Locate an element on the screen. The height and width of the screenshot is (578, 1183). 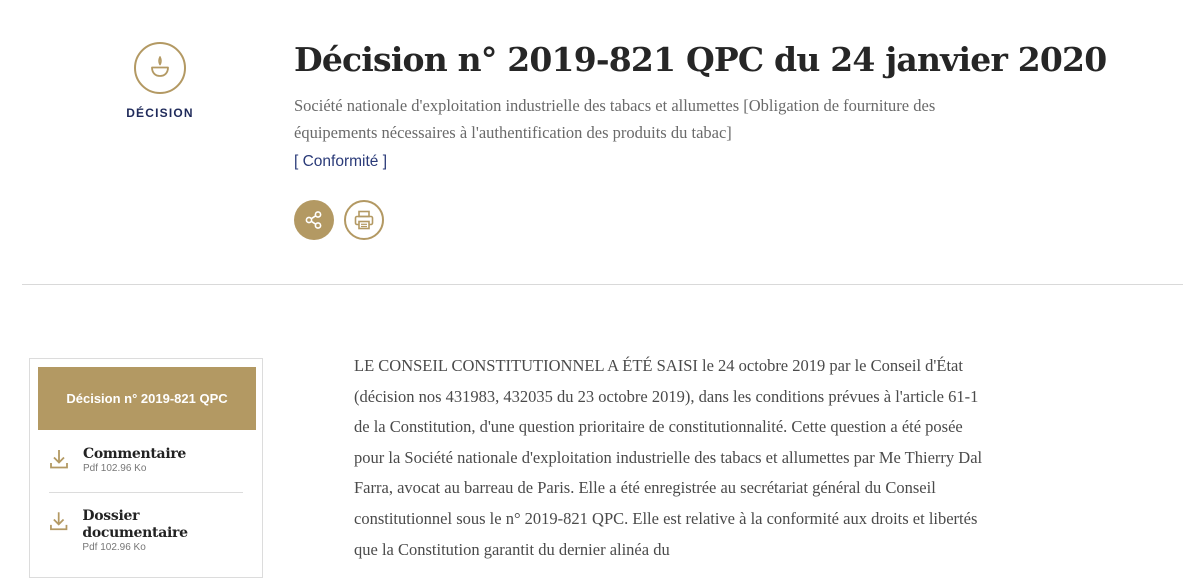
dossier-documentaire-download-link: Dossier documentaire Pdf 102.96 Ko is located at coordinates (146, 530).